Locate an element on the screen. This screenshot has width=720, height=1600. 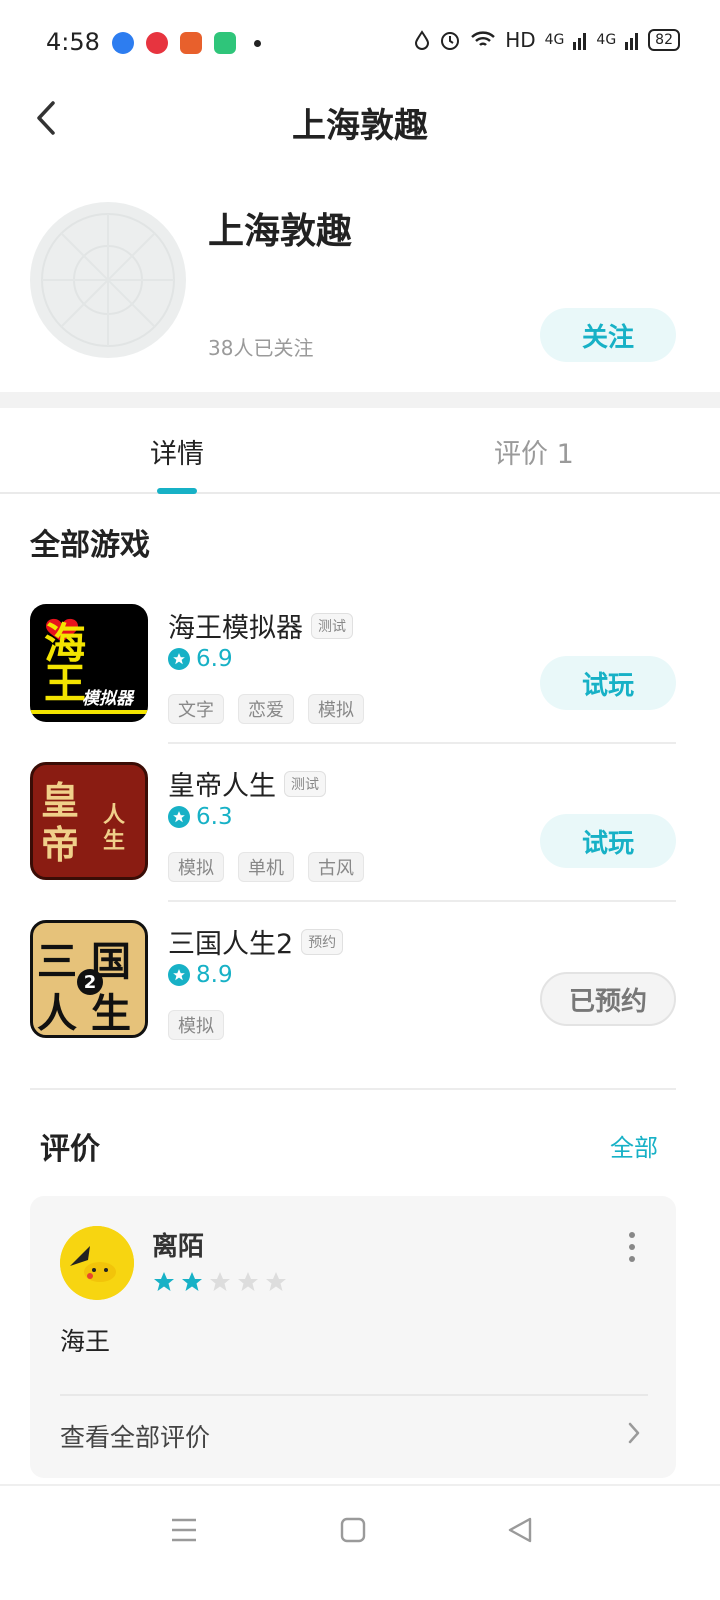
rating-value: 6.9 is located at coordinates (214, 659).